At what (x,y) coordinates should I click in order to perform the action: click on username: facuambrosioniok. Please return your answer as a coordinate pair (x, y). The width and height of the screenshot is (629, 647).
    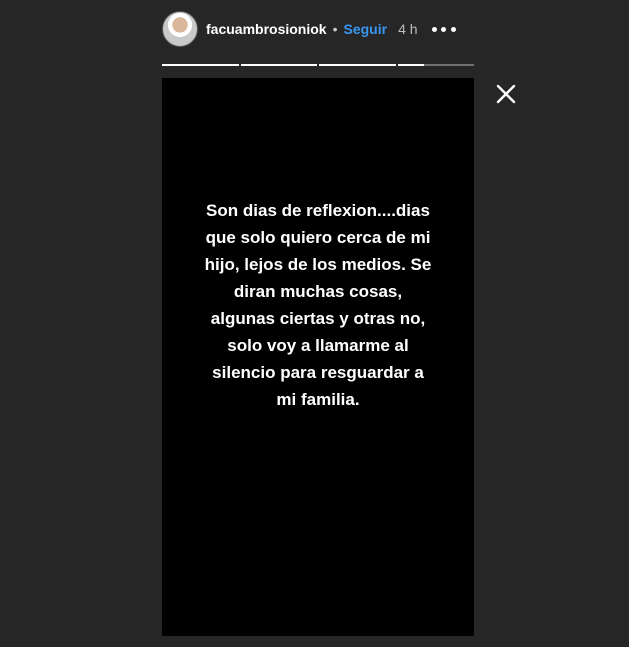
    Looking at the image, I should click on (266, 29).